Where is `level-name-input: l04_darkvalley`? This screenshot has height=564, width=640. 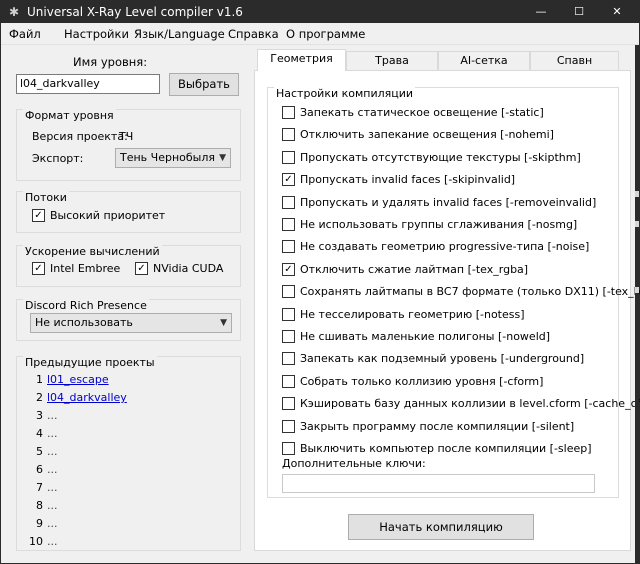
level-name-input: l04_darkvalley is located at coordinates (88, 84).